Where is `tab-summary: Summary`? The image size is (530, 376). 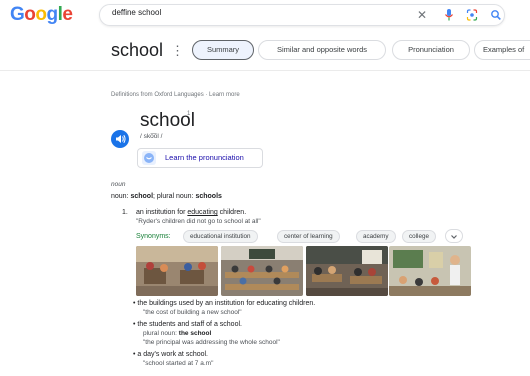 tab-summary: Summary is located at coordinates (223, 50).